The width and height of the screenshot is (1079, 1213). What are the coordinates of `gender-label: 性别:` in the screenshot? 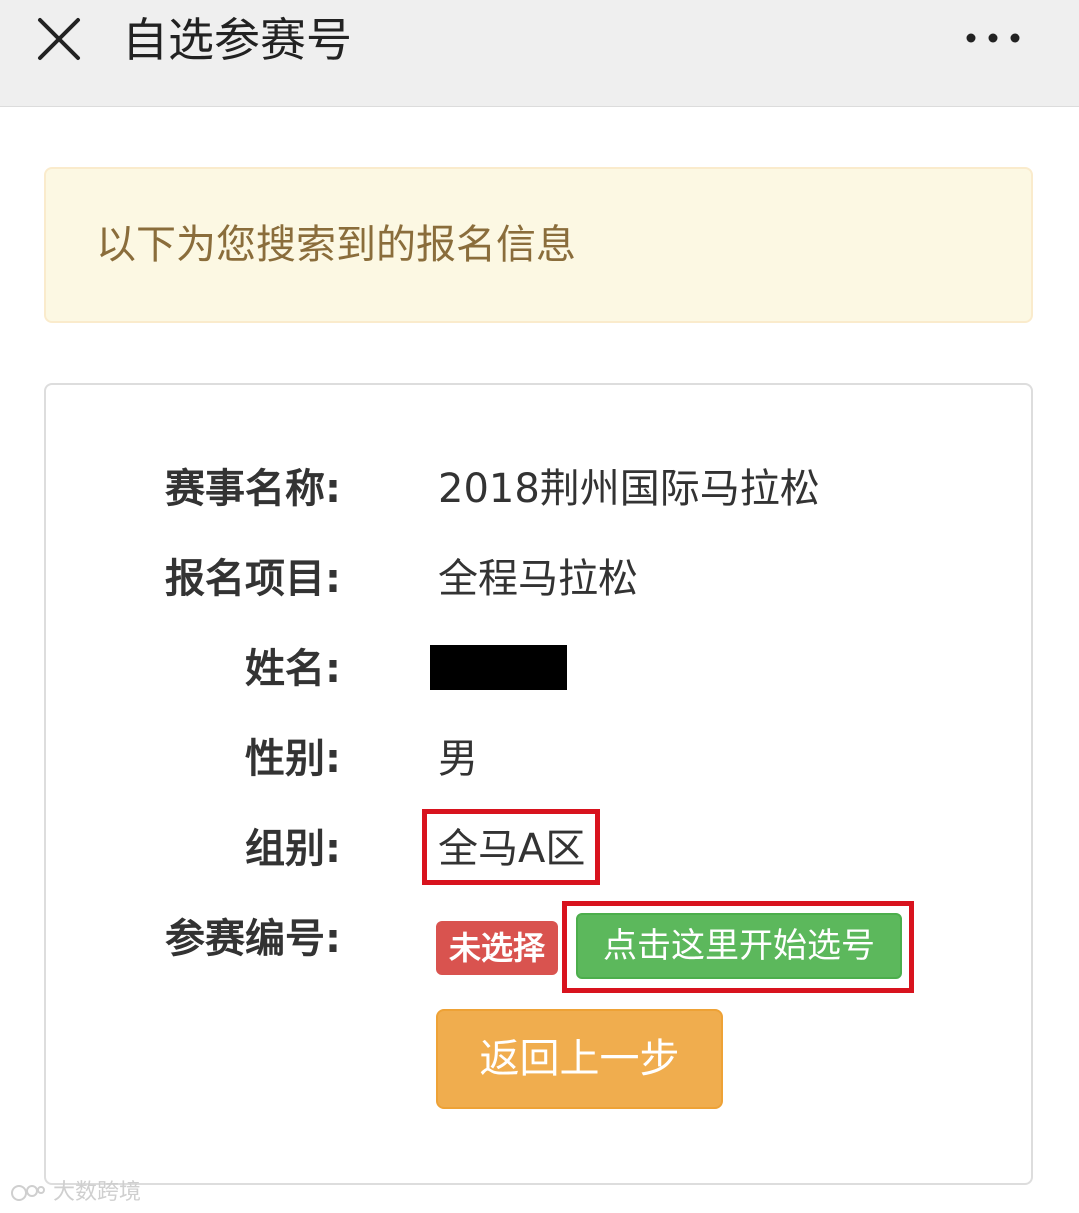 It's located at (293, 759).